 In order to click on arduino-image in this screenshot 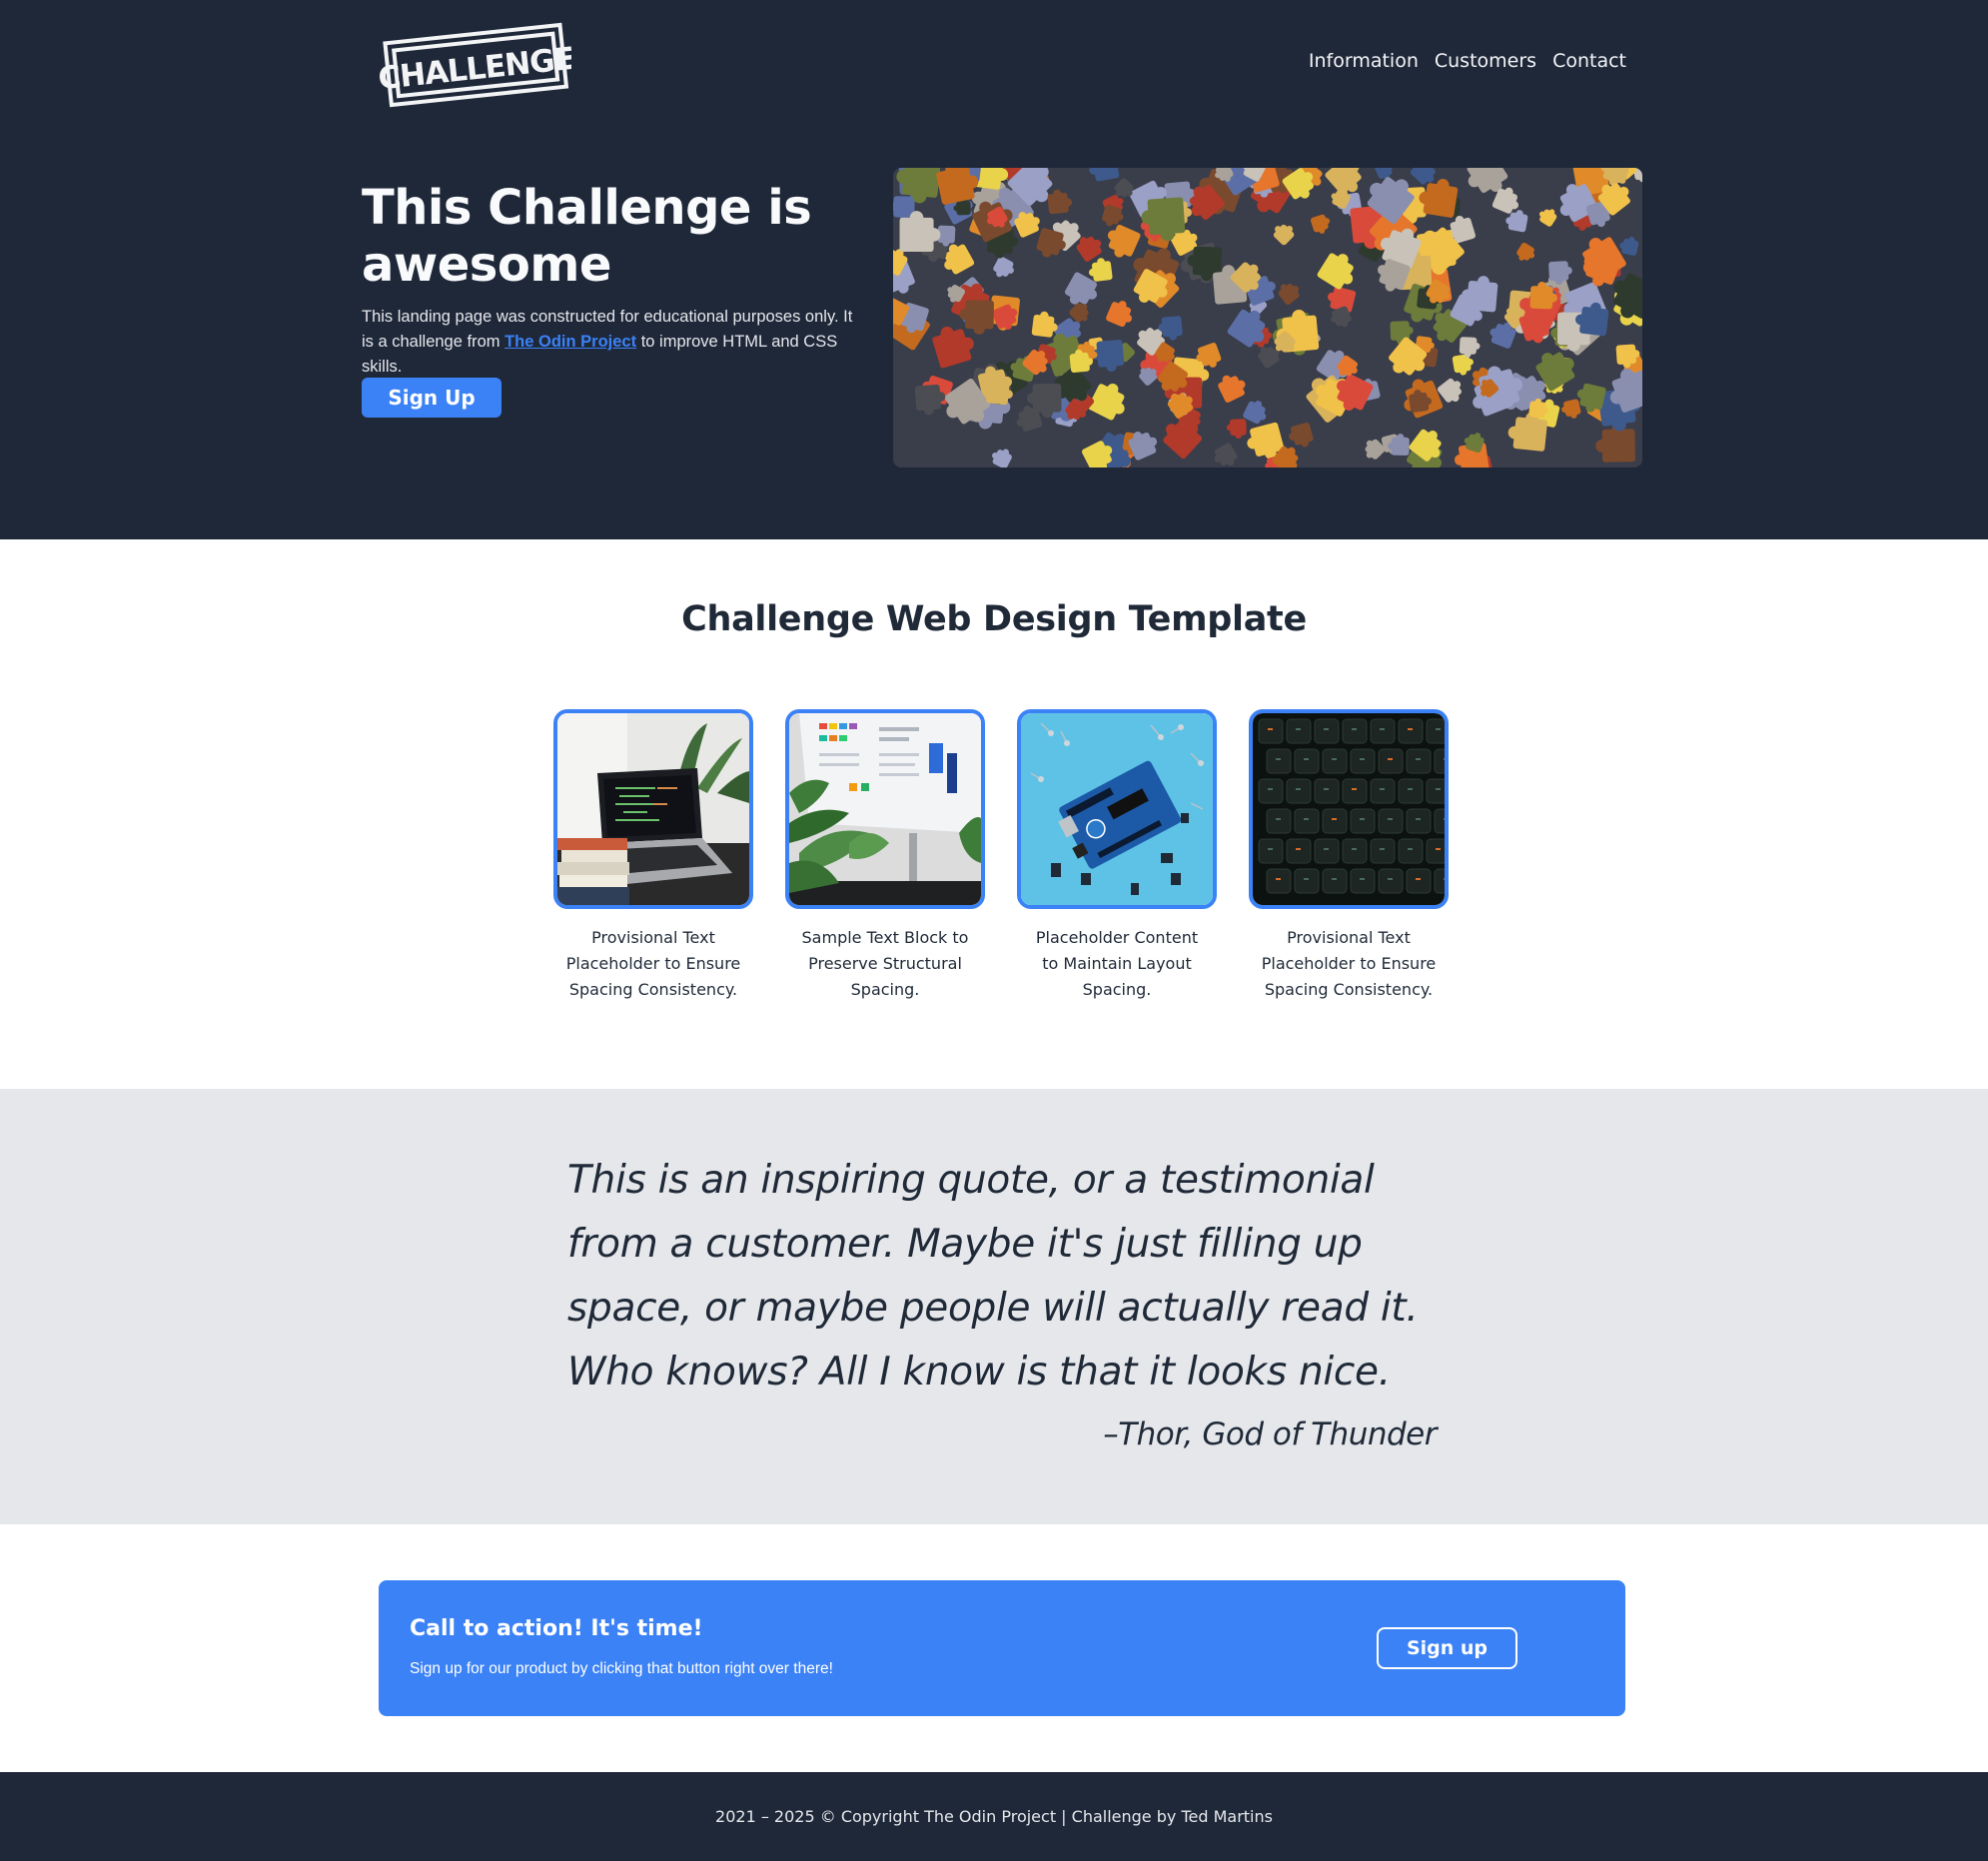, I will do `click(1117, 809)`.